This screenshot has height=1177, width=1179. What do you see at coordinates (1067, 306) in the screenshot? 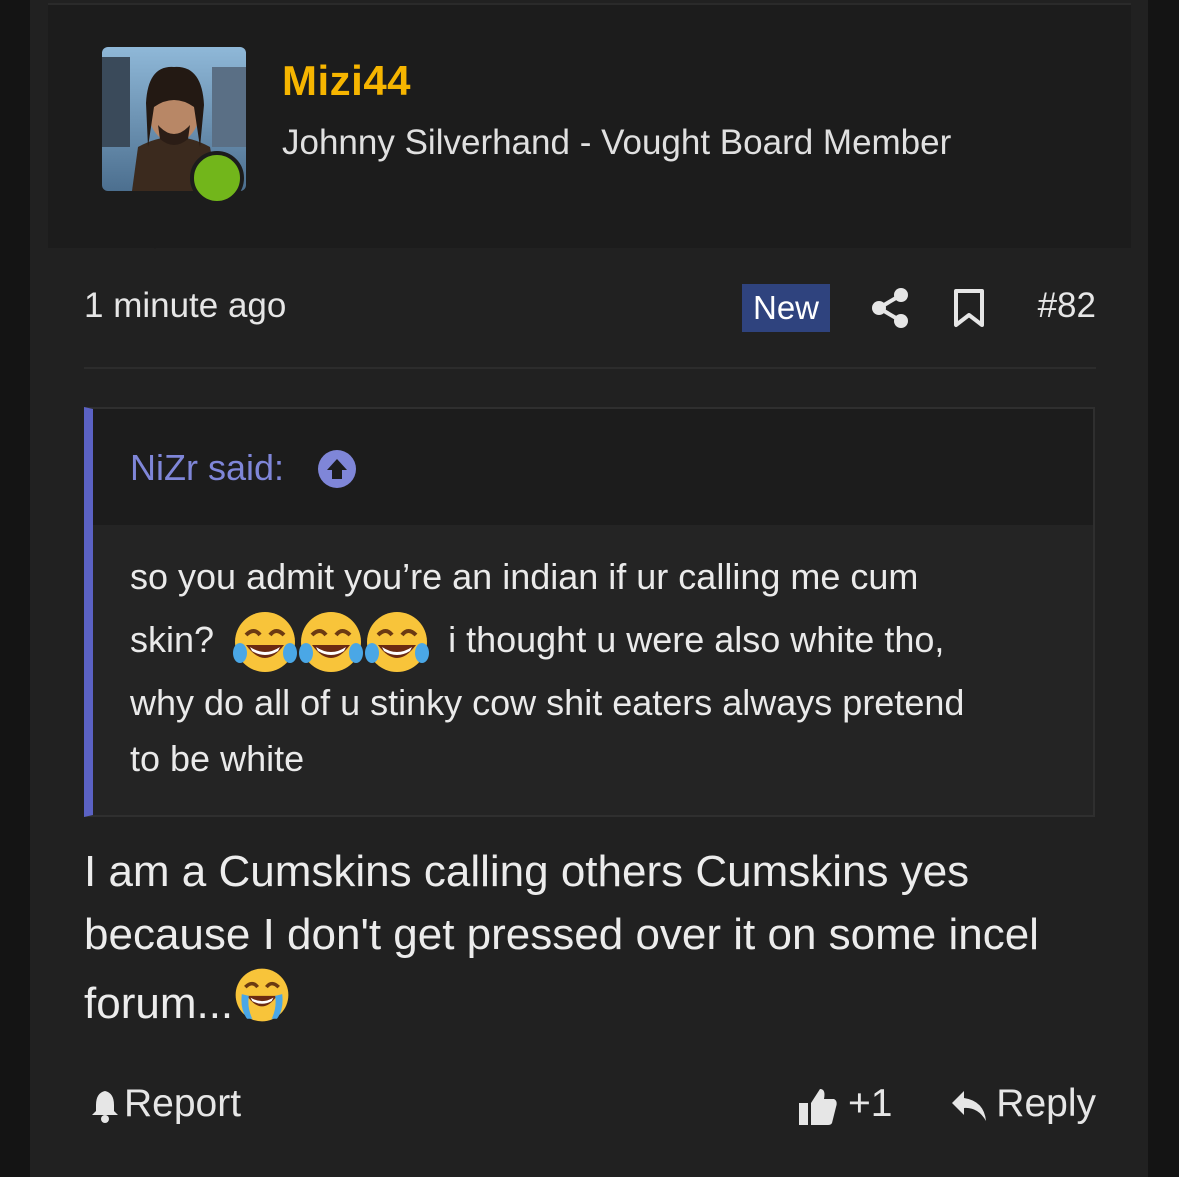
I see `post-number: #82` at bounding box center [1067, 306].